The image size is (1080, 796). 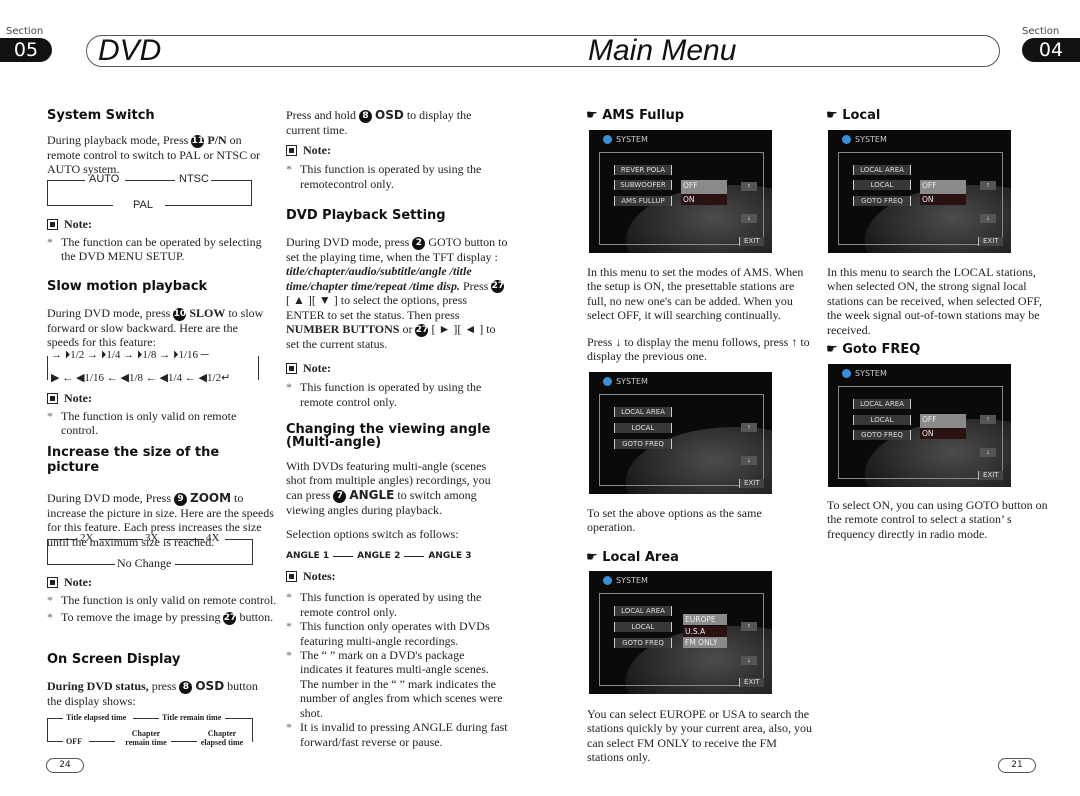 I want to click on button-number-icon: 7, so click(x=340, y=496).